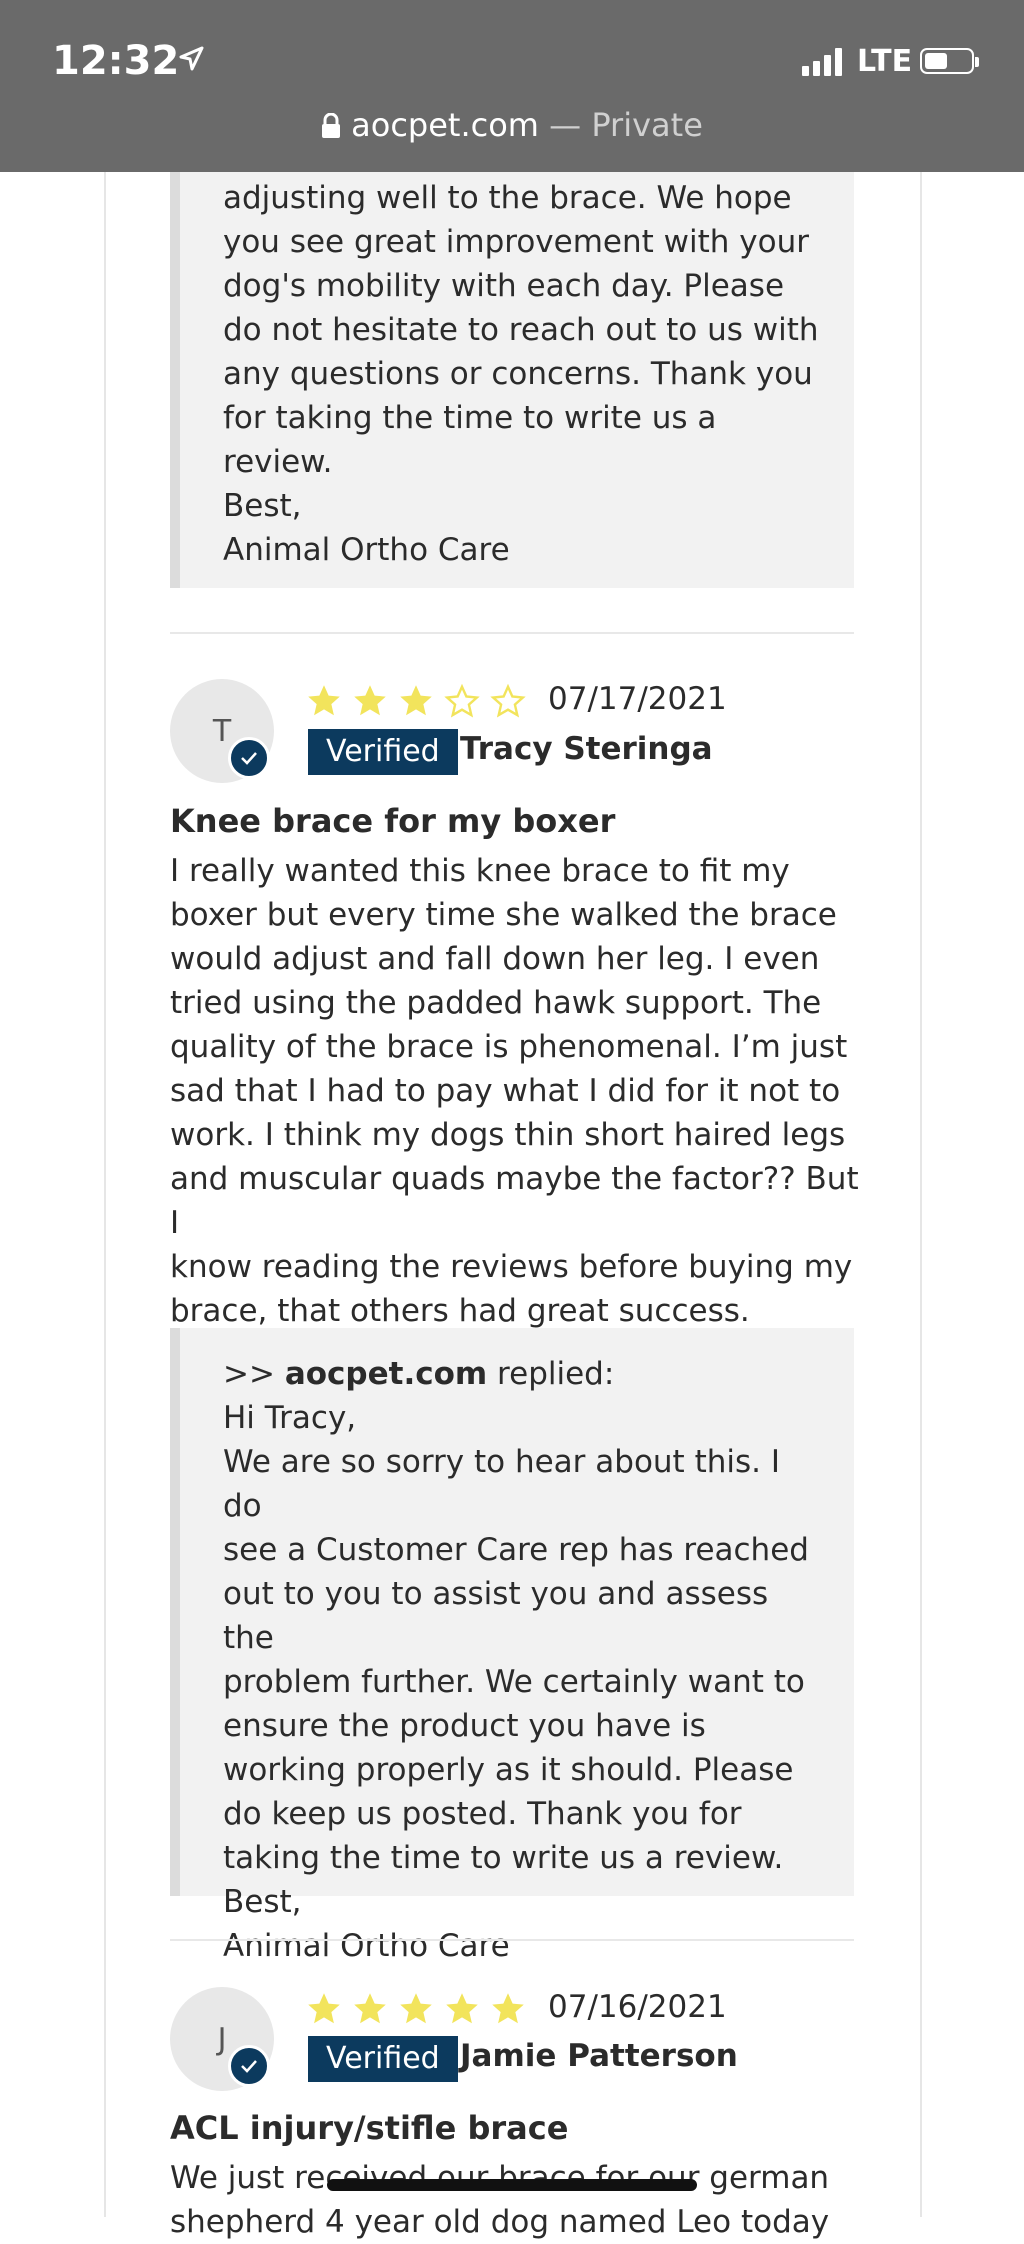  Describe the element at coordinates (290, 1418) in the screenshot. I see `reply-line: Hi Tracy,` at that location.